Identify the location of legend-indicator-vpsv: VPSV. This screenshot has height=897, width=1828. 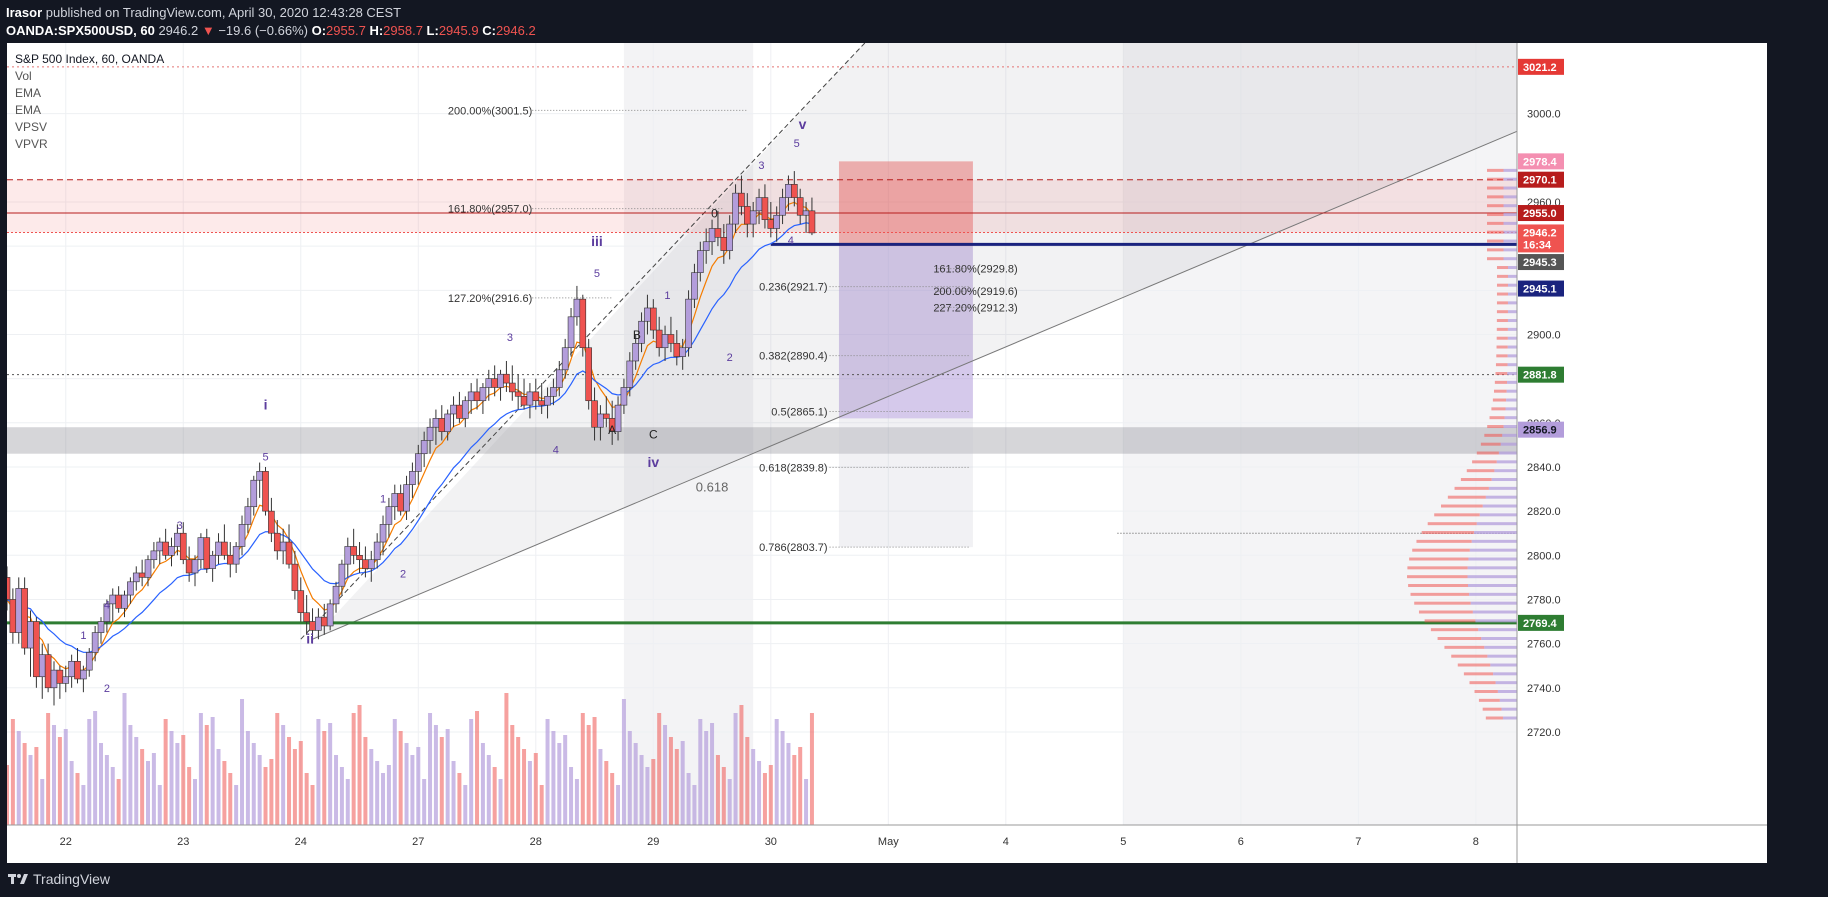
(89, 127).